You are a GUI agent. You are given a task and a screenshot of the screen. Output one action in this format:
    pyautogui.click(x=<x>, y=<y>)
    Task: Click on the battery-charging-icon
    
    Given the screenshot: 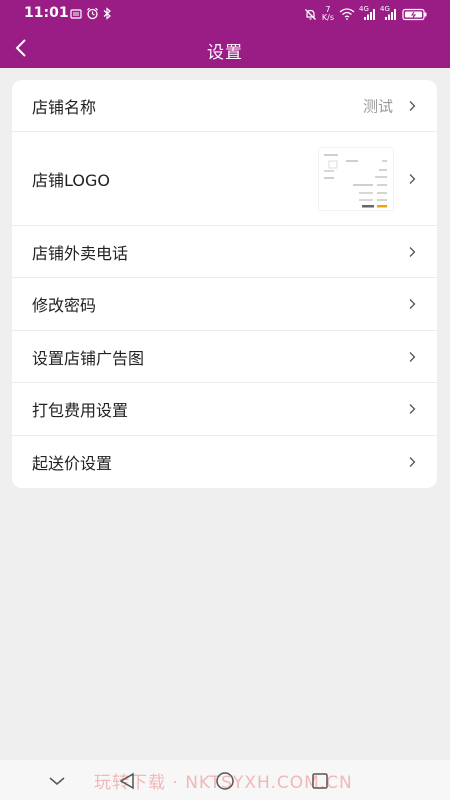 What is the action you would take?
    pyautogui.click(x=414, y=14)
    